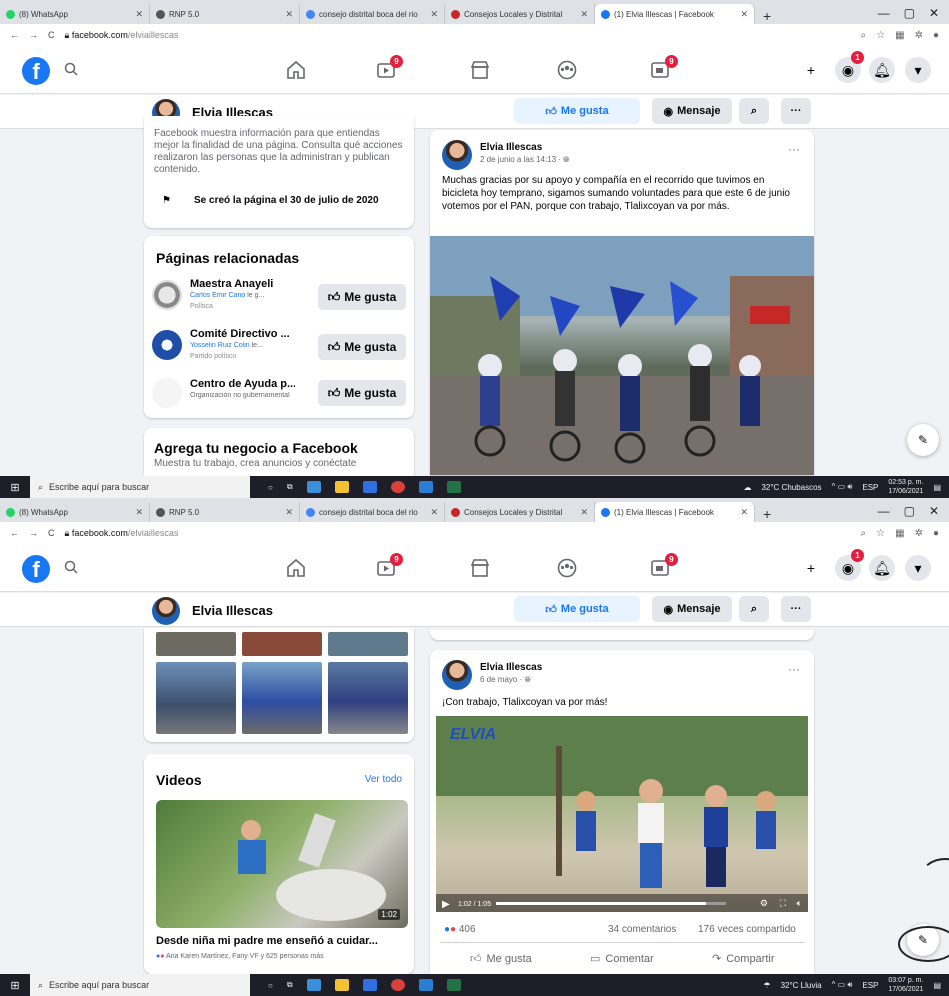  I want to click on post-like-button: 👍︎ Me gusta, so click(501, 959).